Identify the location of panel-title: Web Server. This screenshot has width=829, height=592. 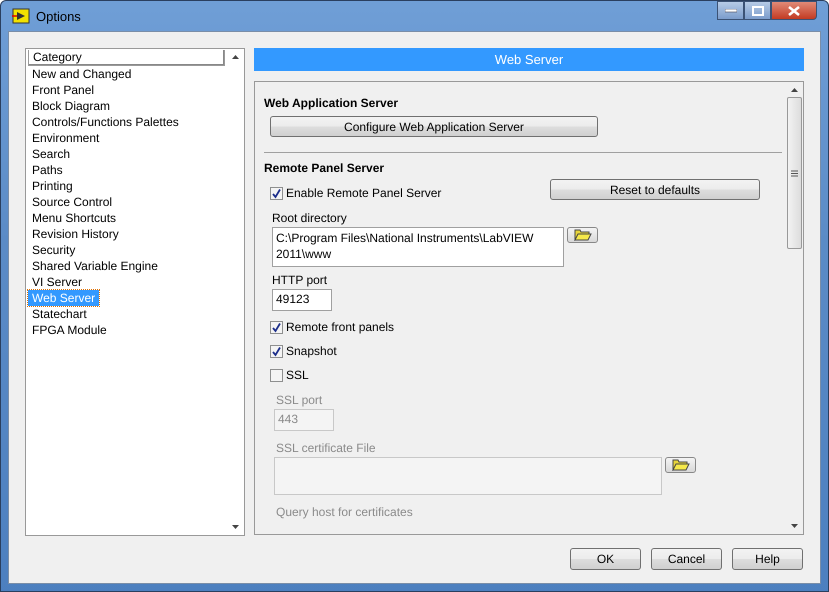
(529, 59).